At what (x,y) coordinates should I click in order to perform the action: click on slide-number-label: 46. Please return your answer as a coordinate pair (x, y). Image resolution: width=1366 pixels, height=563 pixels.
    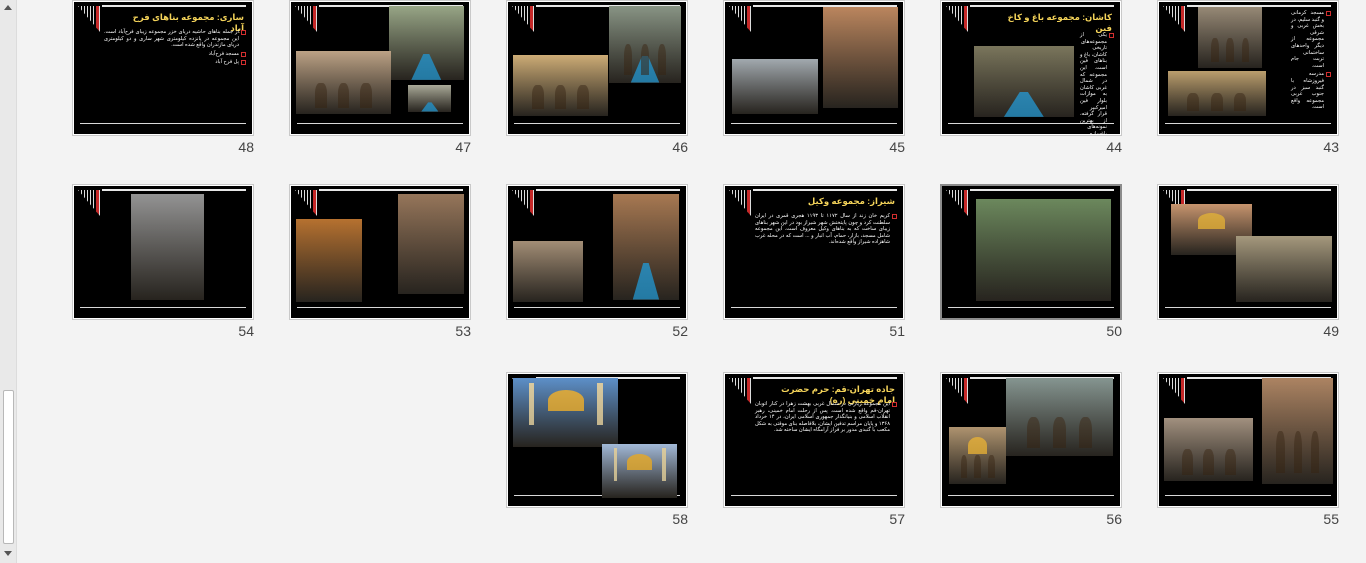
    Looking at the image, I should click on (680, 147).